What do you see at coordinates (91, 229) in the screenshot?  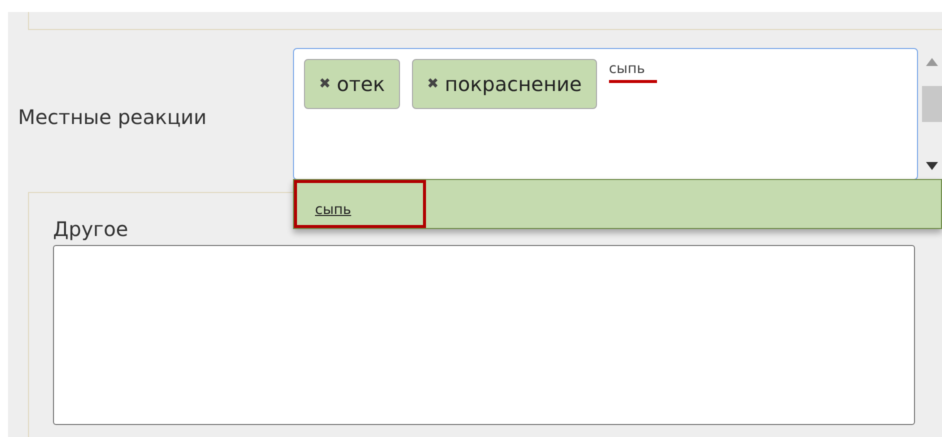 I see `field-label: Другое` at bounding box center [91, 229].